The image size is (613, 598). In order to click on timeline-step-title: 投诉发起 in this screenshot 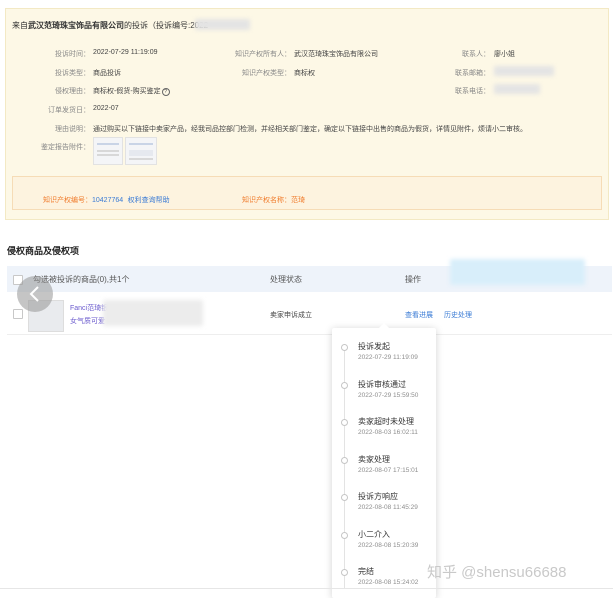, I will do `click(374, 346)`.